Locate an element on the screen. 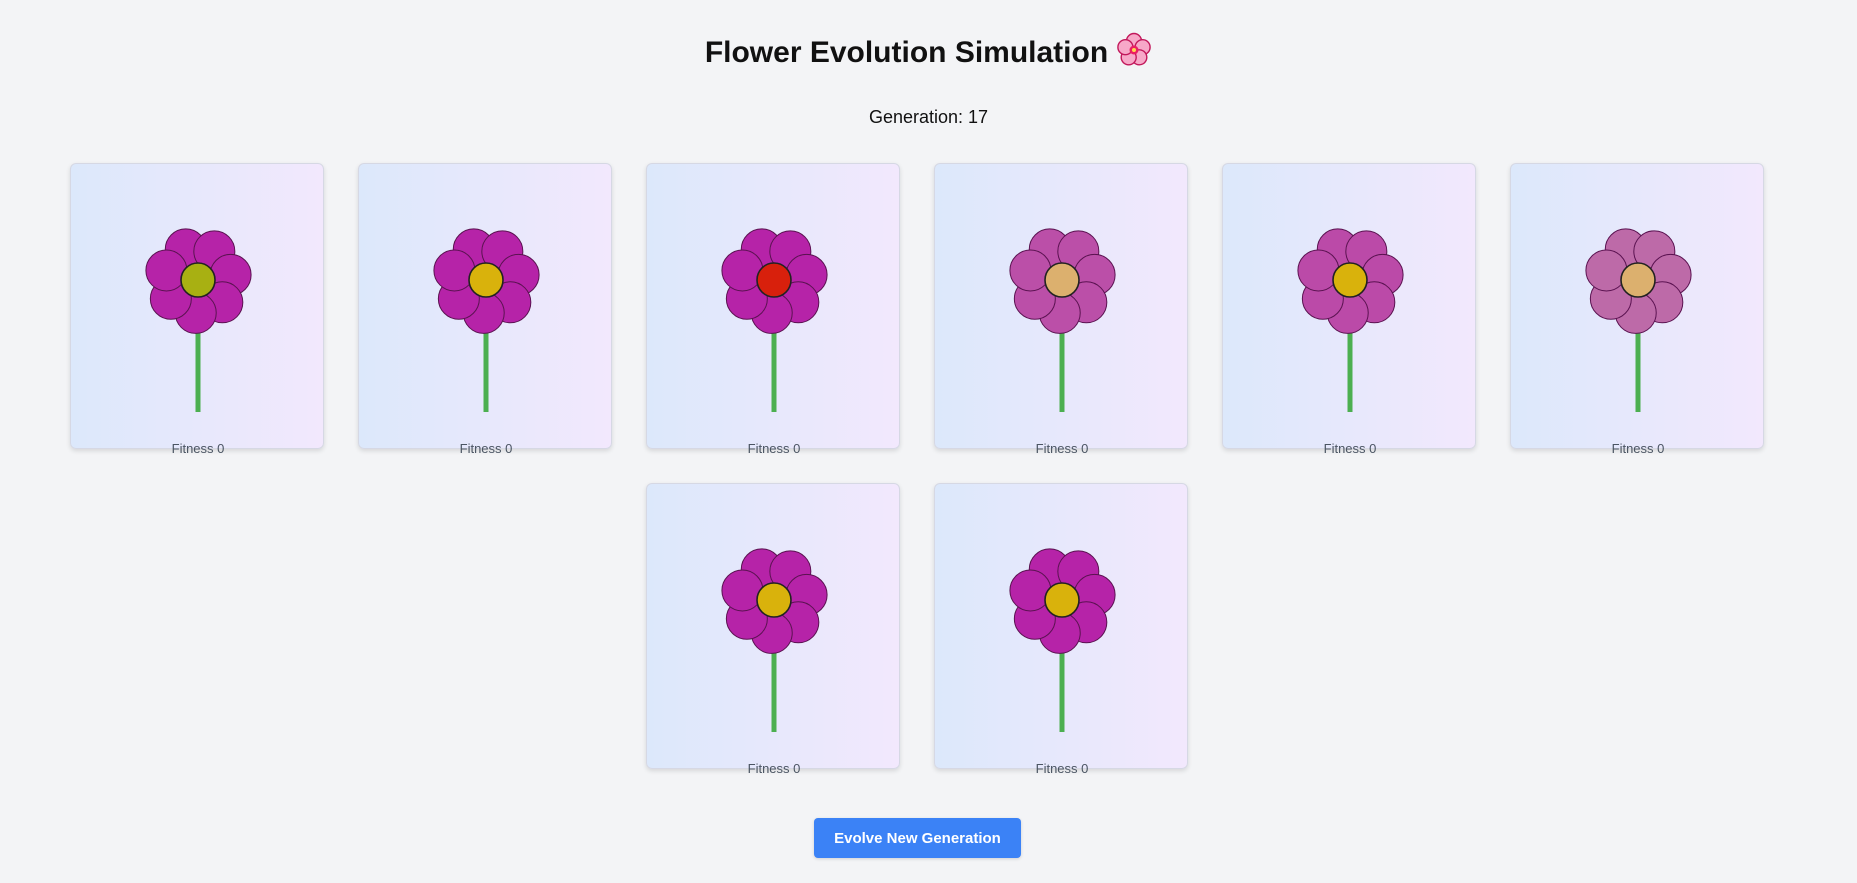 This screenshot has width=1857, height=883. page-title: Flower Evolution Simulation is located at coordinates (928, 53).